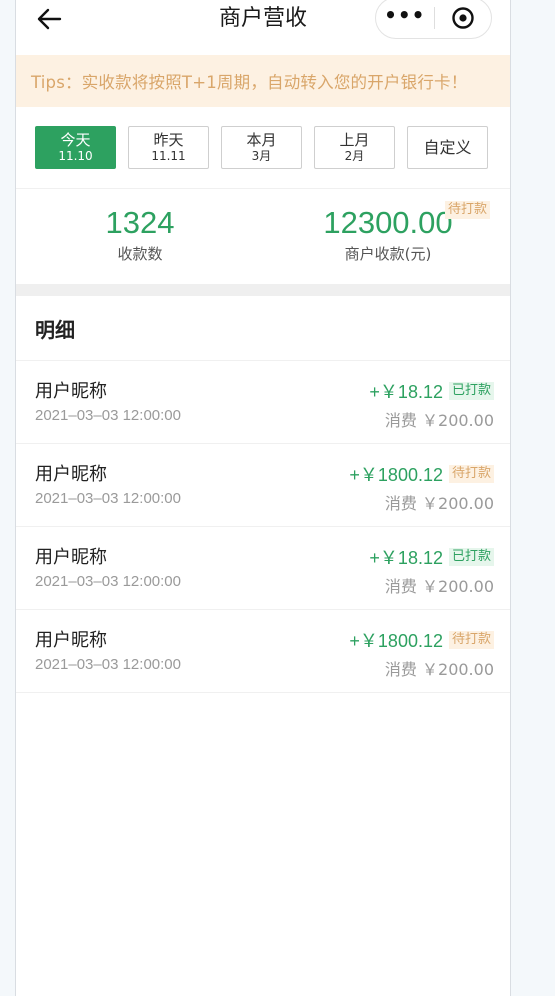 The height and width of the screenshot is (996, 555). What do you see at coordinates (168, 140) in the screenshot?
I see `date-tab-label: 昨天` at bounding box center [168, 140].